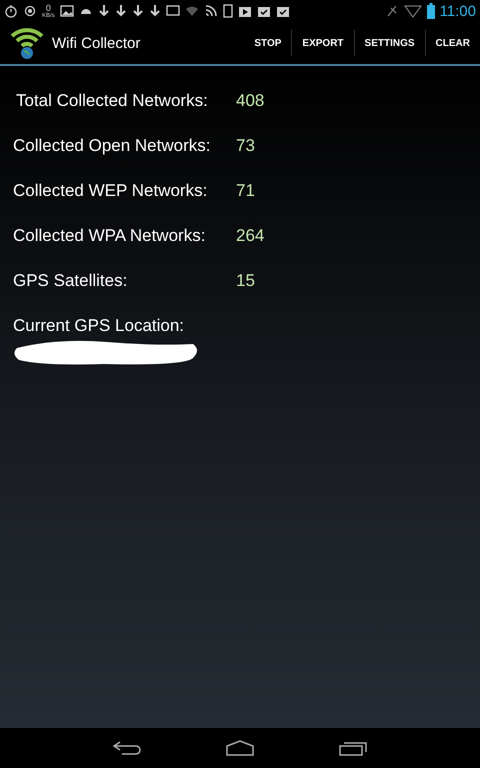 Image resolution: width=480 pixels, height=768 pixels. I want to click on battery-icon, so click(430, 11).